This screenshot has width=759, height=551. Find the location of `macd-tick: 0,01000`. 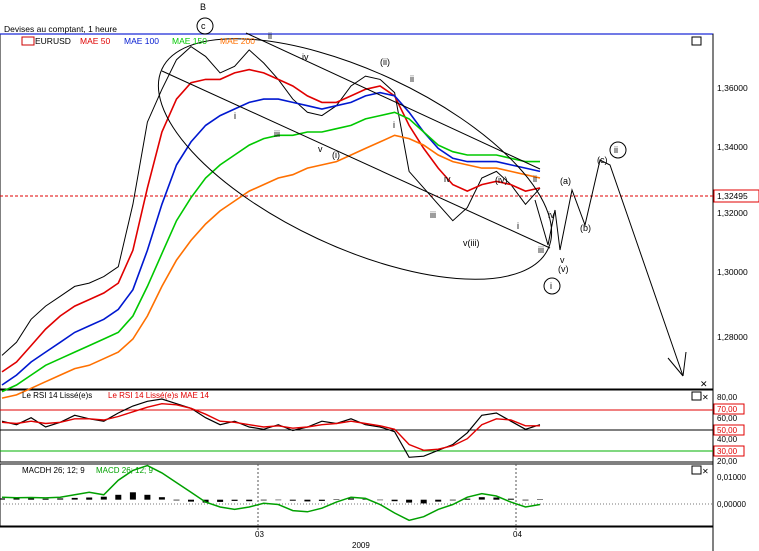

macd-tick: 0,01000 is located at coordinates (731, 477).